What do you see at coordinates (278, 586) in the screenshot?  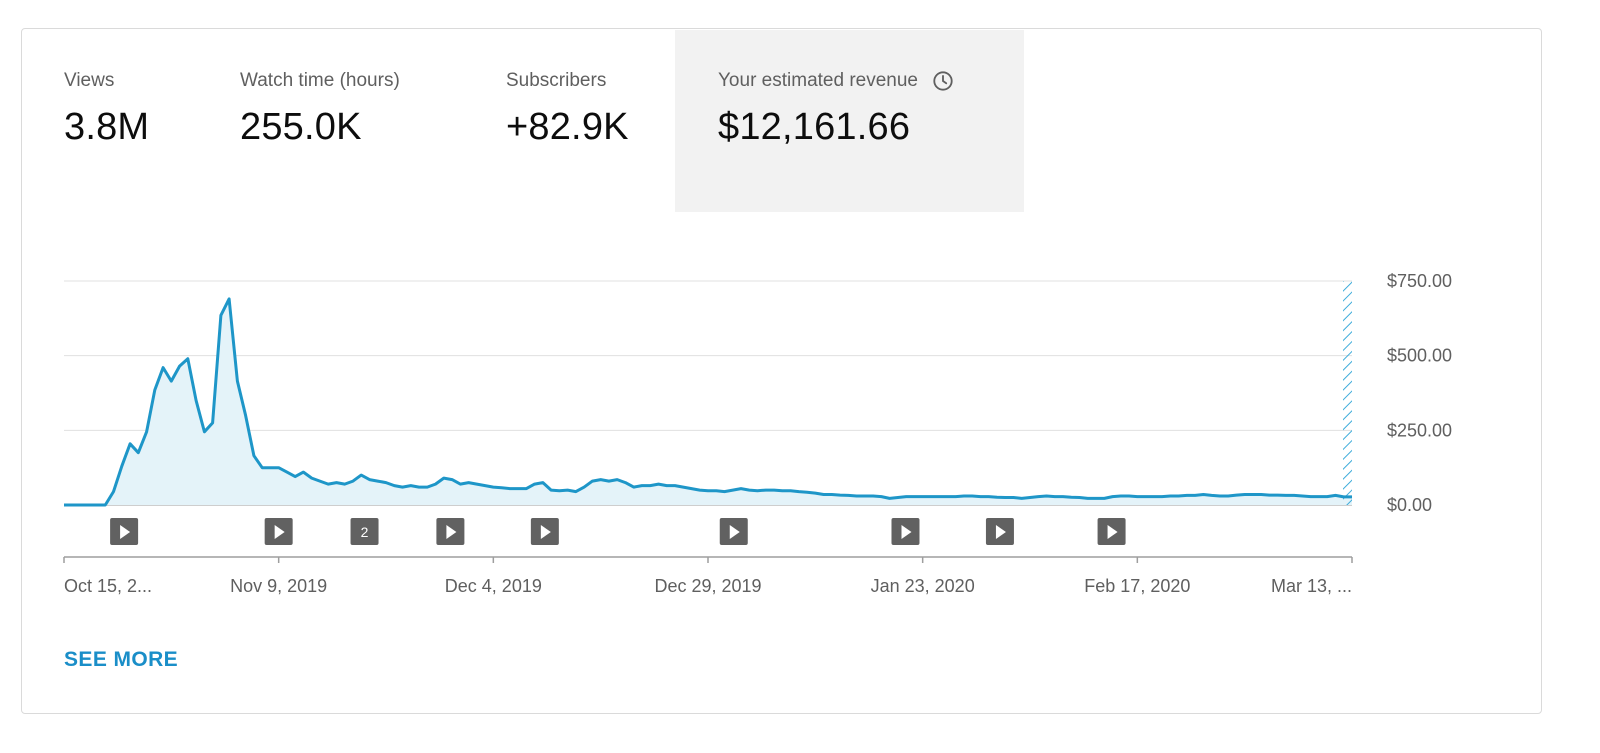 I see `x-tick-label: Nov 9, 2019` at bounding box center [278, 586].